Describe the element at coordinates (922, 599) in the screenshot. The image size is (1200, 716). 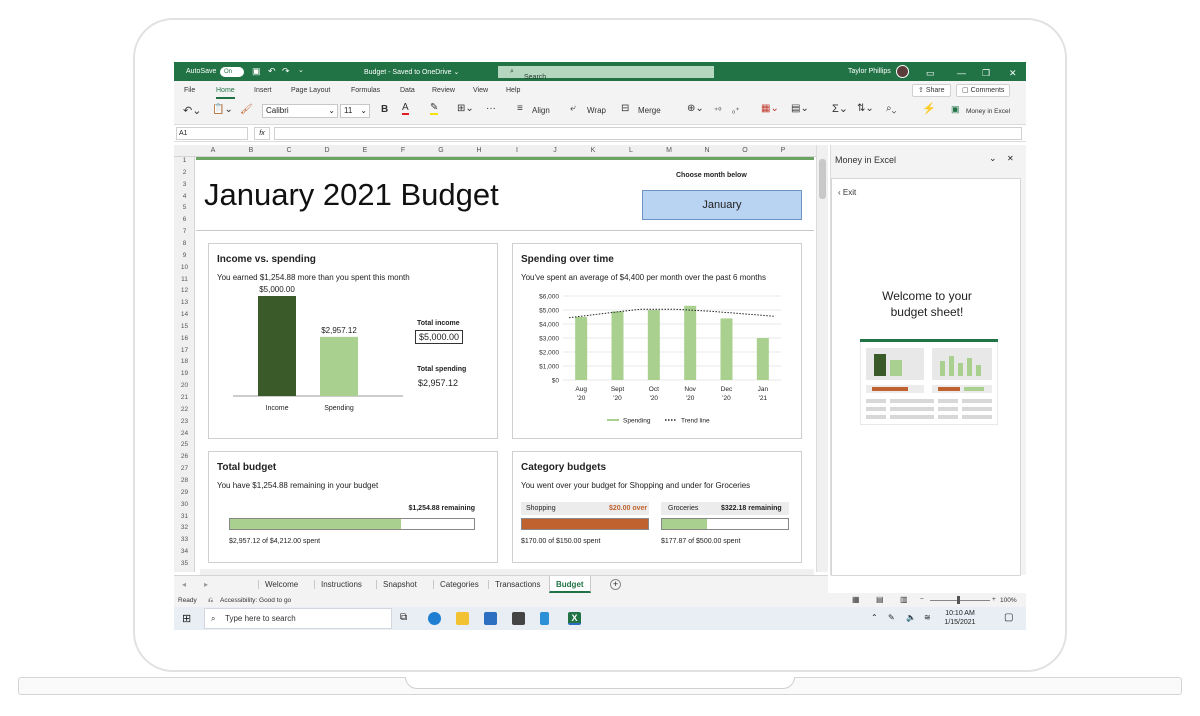
I see `zoom-out-icon: −` at that location.